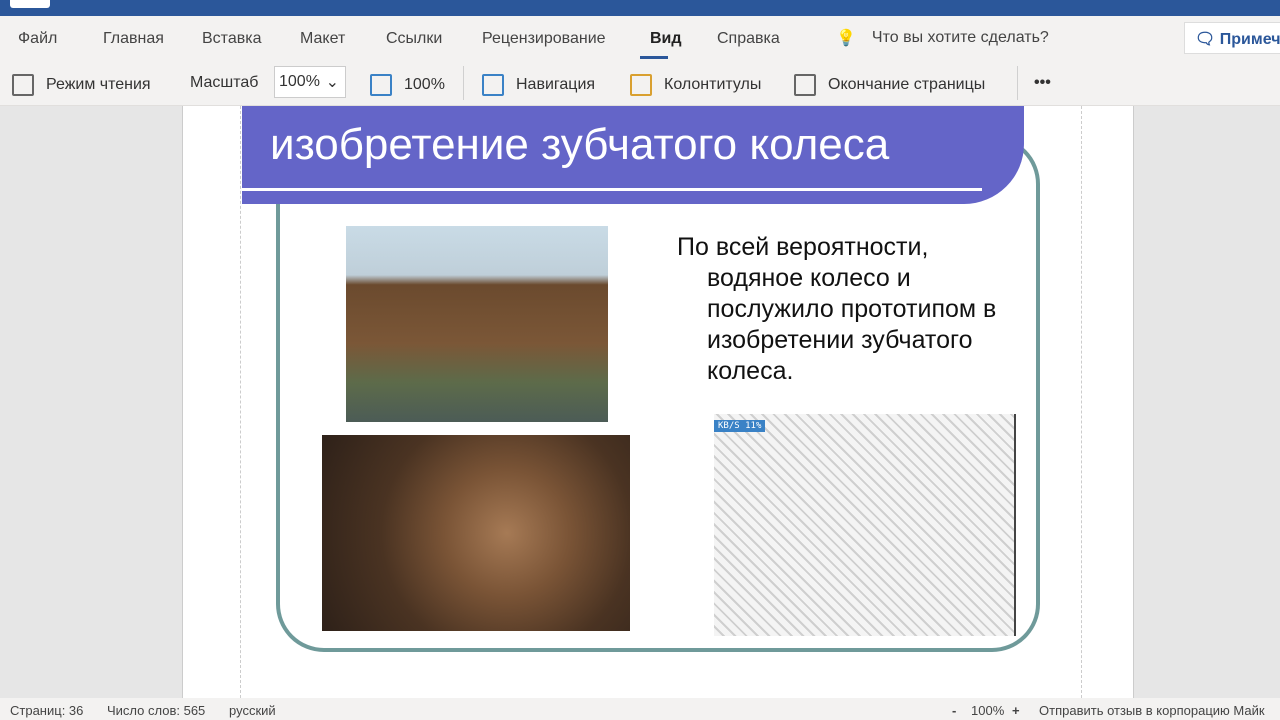 The image size is (1280, 720). I want to click on water-mill-drawing: KB/S 11%, so click(865, 525).